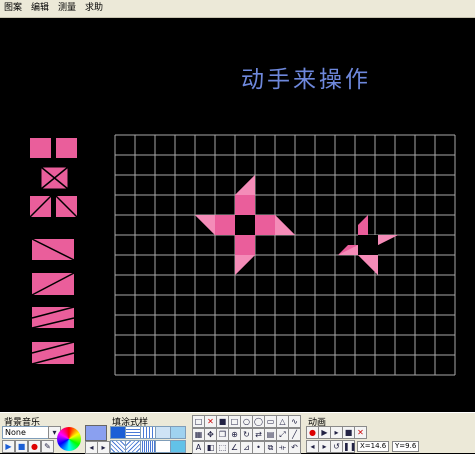 Image resolution: width=475 pixels, height=454 pixels. Describe the element at coordinates (406, 446) in the screenshot. I see `y-readout: Y=9.6` at that location.